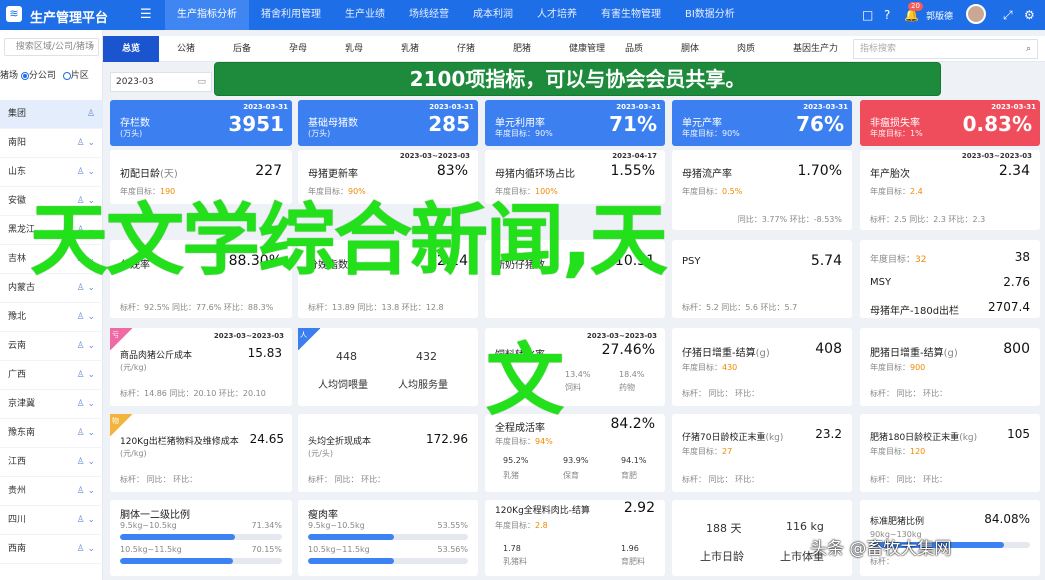 This screenshot has width=1045, height=580. Describe the element at coordinates (762, 123) in the screenshot. I see `kpi-card-3: 2023-03-31 单元产率 年度目标：90% 76%` at that location.